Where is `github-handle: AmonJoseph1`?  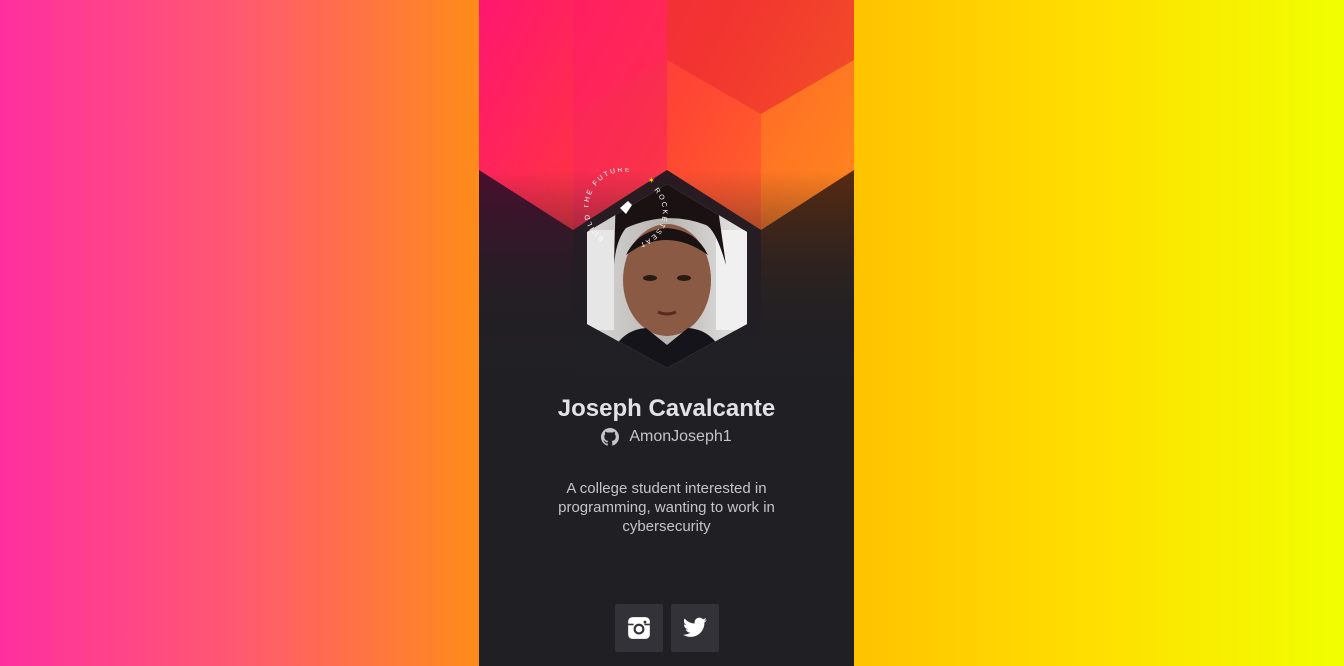 github-handle: AmonJoseph1 is located at coordinates (680, 436).